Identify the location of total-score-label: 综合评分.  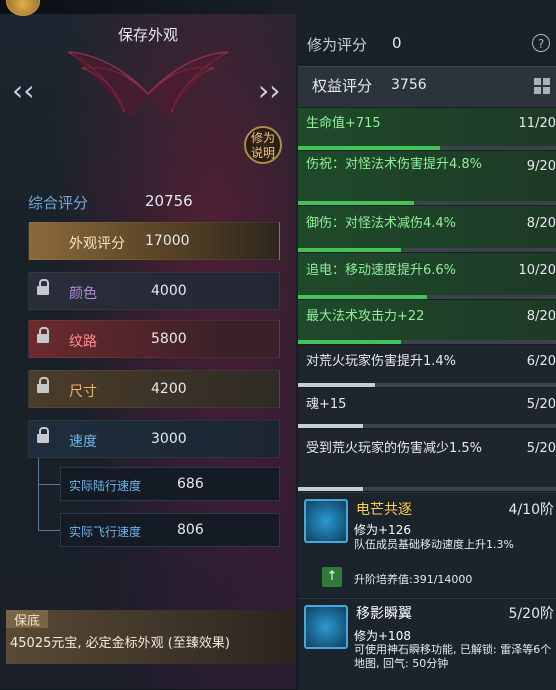
(58, 203).